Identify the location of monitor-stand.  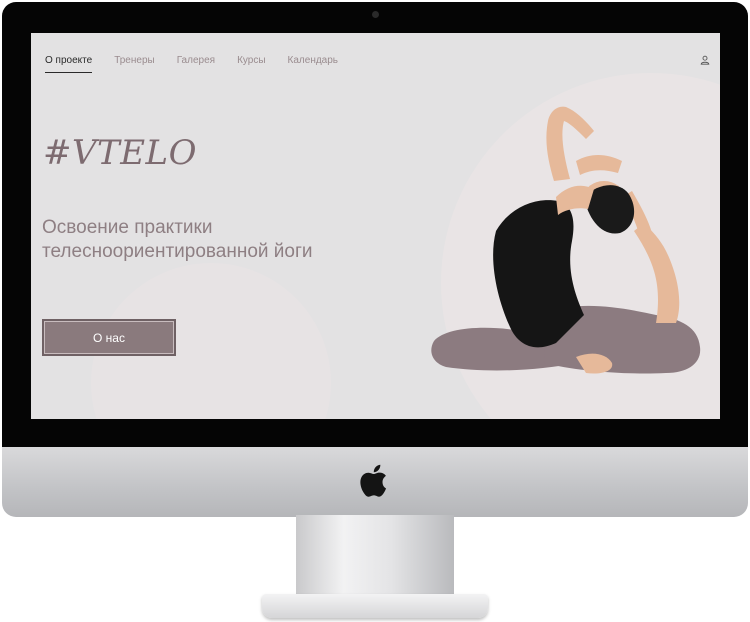
(375, 556).